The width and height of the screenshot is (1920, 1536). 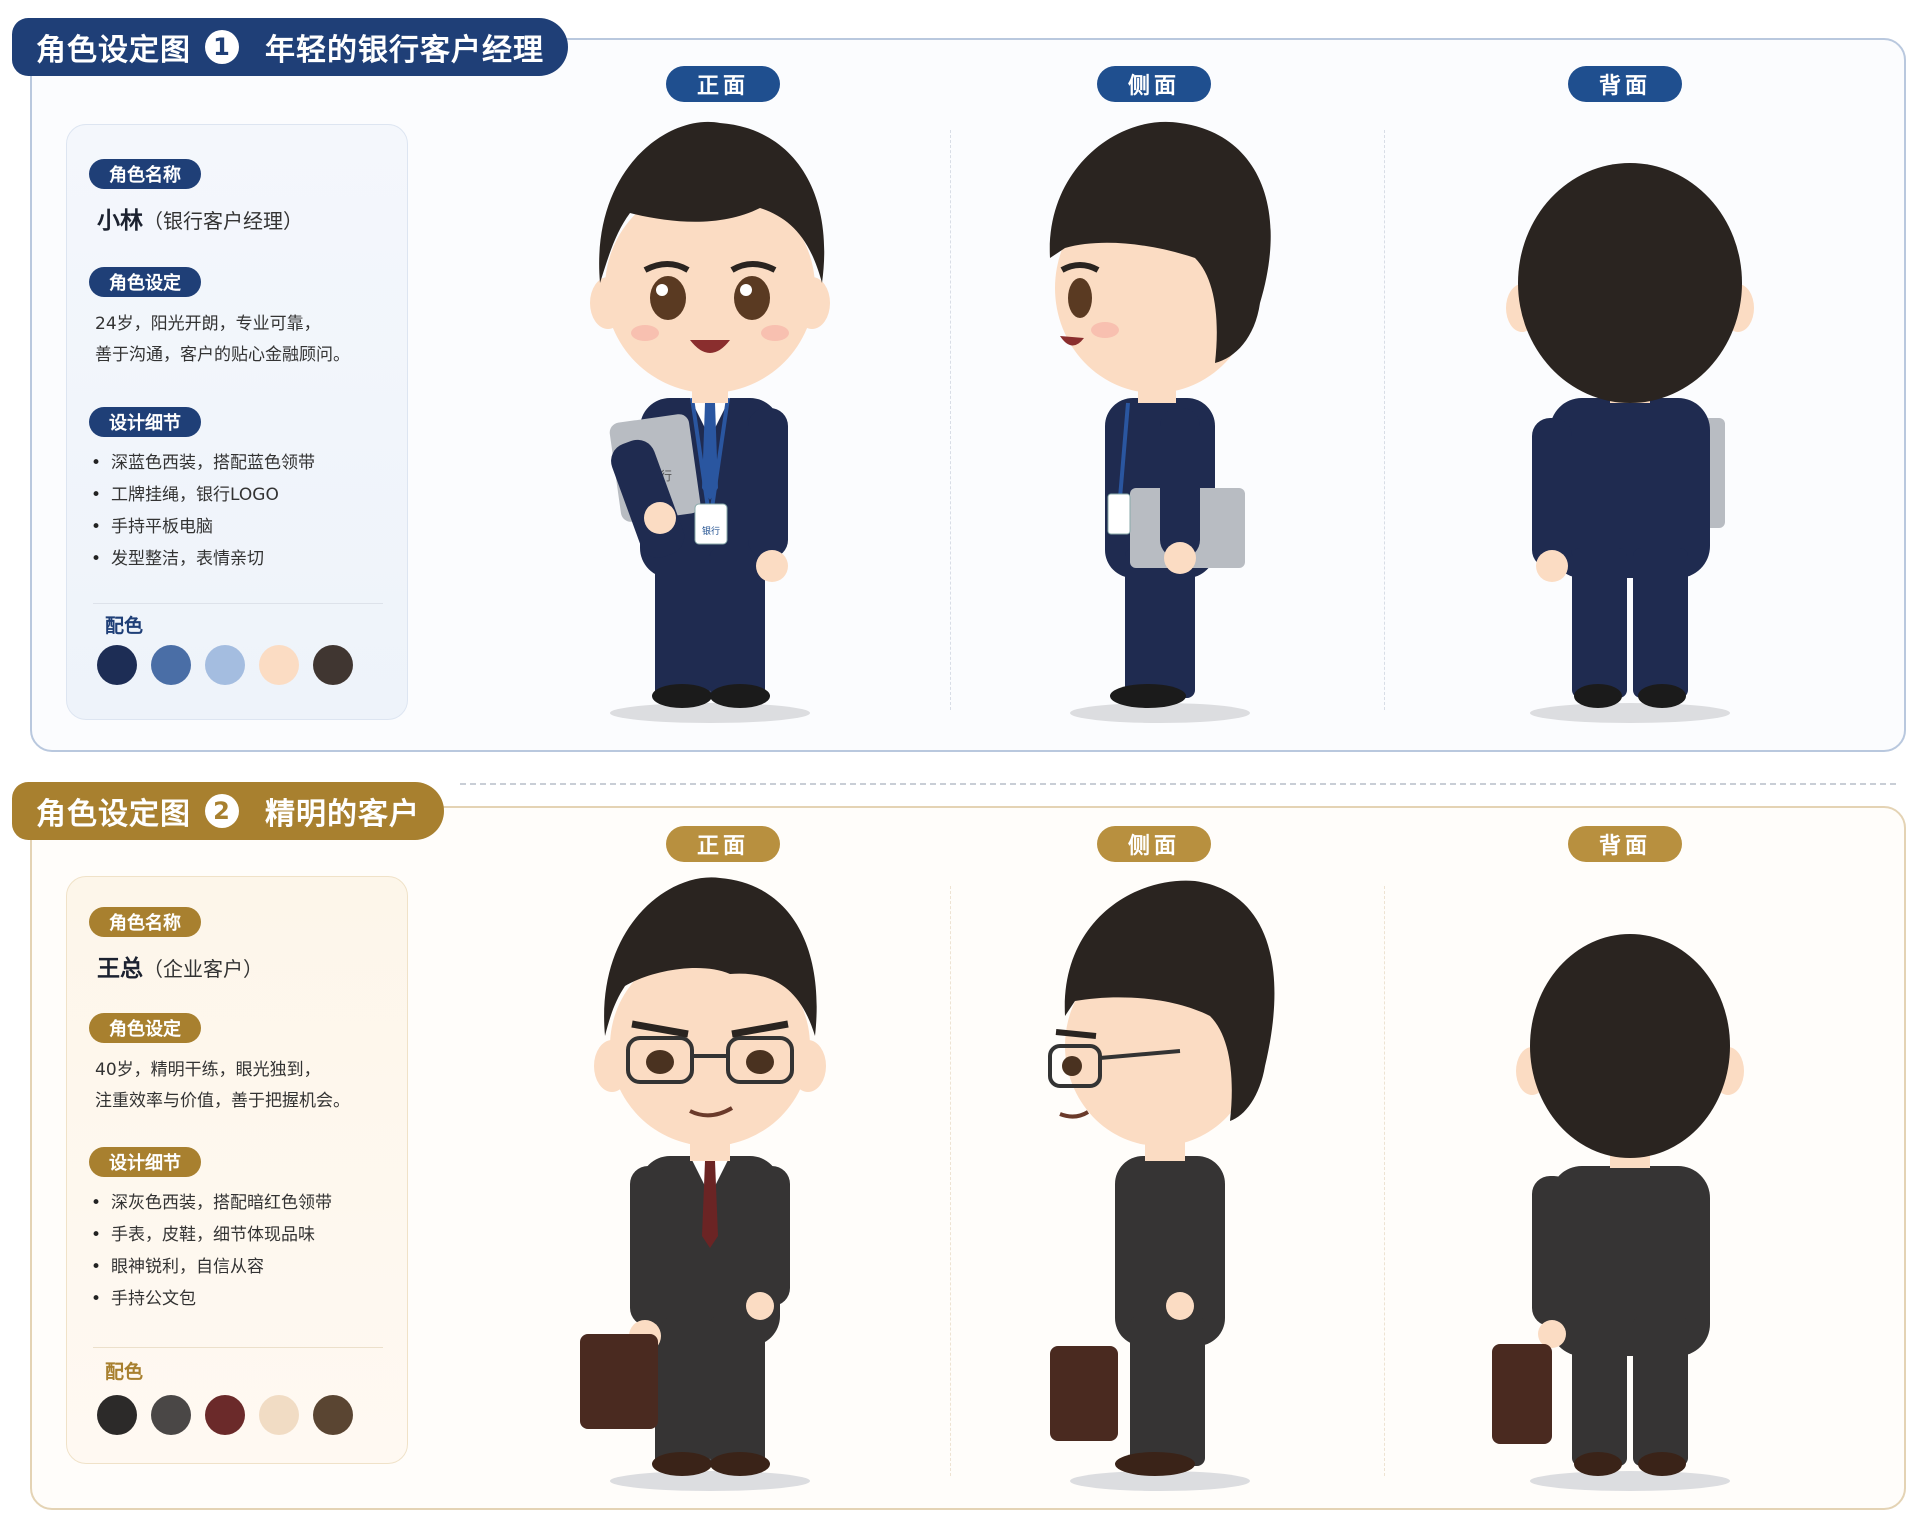 I want to click on list-item: 手持平板电脑, so click(x=203, y=527).